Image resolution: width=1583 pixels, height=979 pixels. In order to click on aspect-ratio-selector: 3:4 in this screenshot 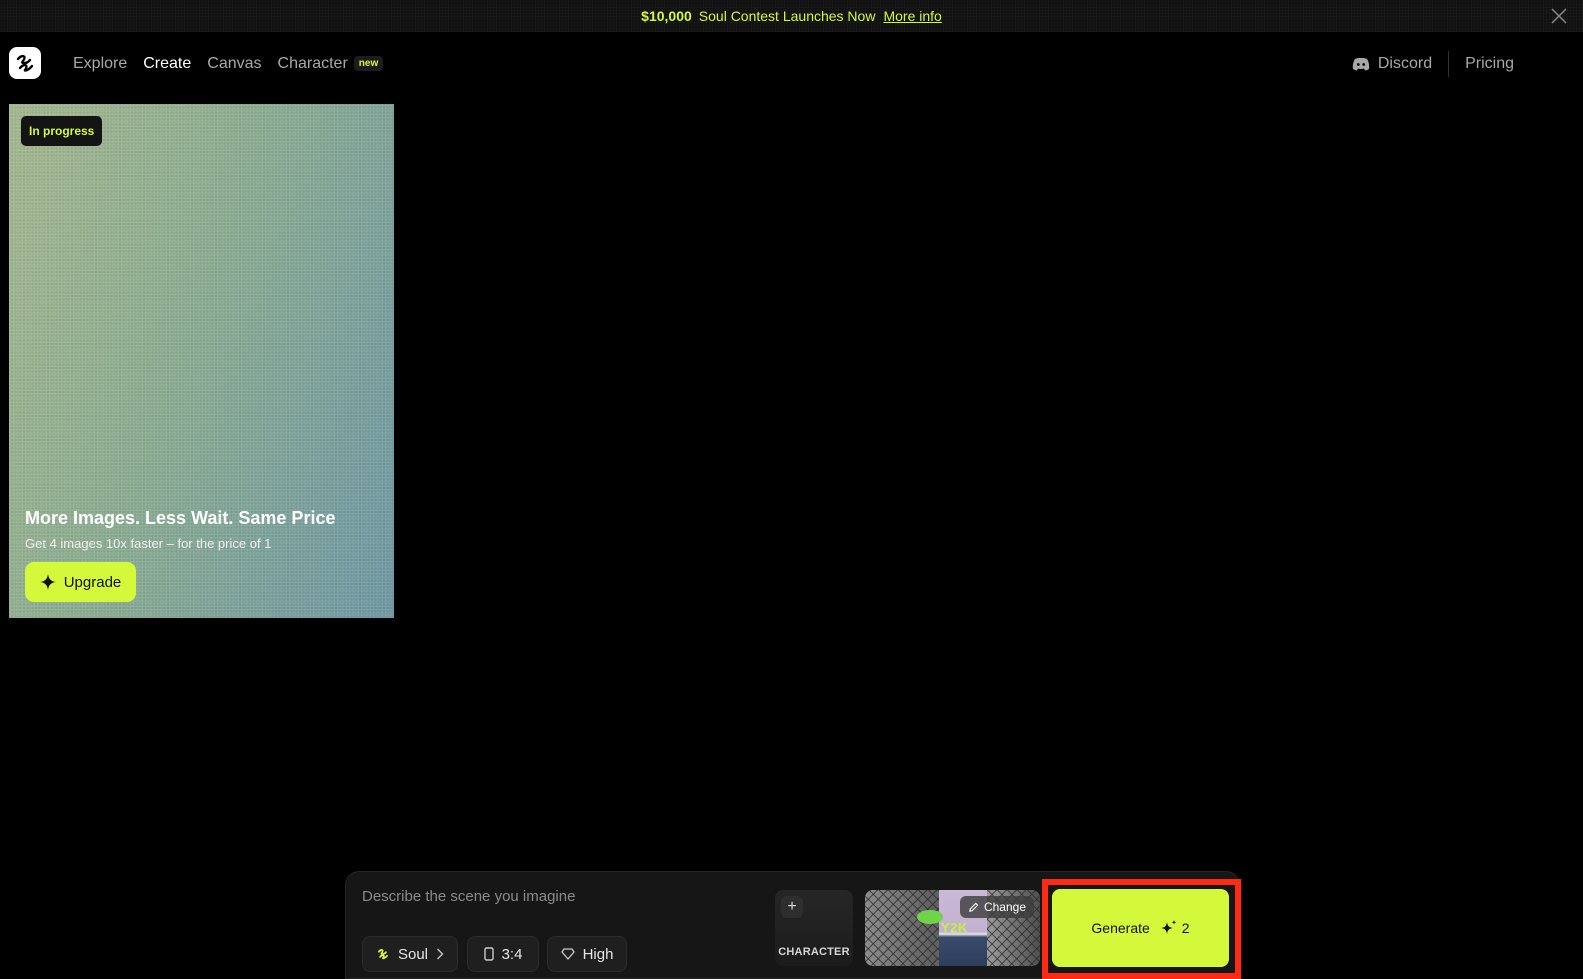, I will do `click(503, 954)`.